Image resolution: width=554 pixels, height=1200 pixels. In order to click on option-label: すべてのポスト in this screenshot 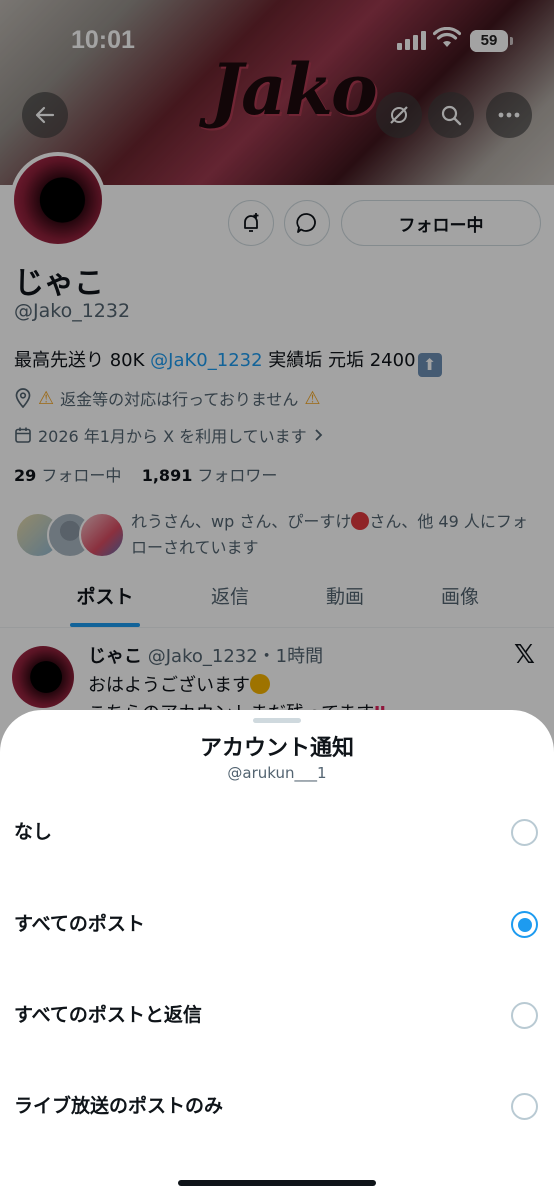, I will do `click(79, 924)`.